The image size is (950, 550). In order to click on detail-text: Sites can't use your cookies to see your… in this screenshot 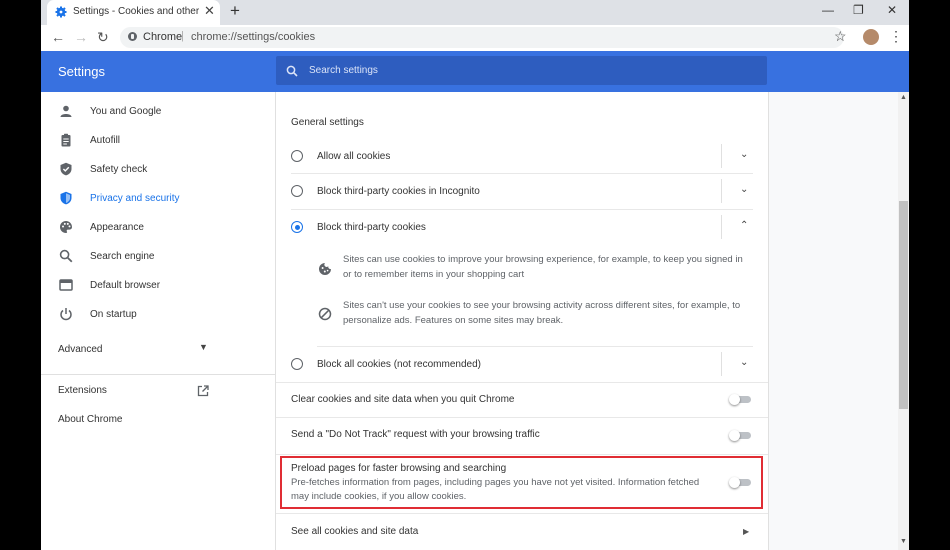, I will do `click(542, 313)`.